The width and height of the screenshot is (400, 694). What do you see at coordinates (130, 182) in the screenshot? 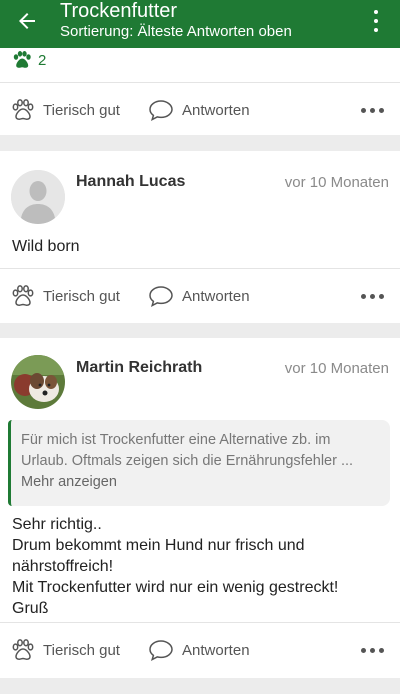
I see `author-name: Hannah Lucas` at bounding box center [130, 182].